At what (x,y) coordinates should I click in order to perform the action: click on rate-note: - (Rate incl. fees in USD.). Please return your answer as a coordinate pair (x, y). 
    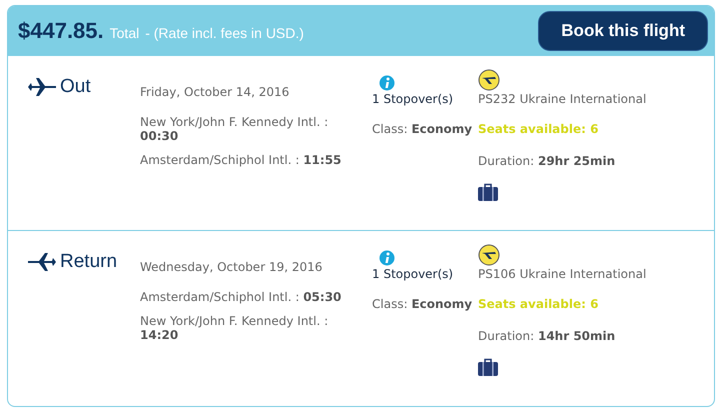
    Looking at the image, I should click on (224, 33).